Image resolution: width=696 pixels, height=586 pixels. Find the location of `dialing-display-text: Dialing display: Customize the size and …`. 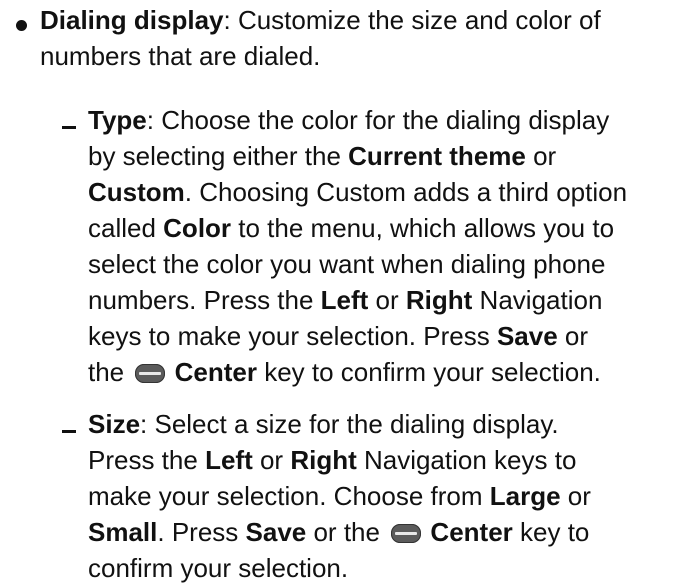

dialing-display-text: Dialing display: Customize the size and … is located at coordinates (320, 38).